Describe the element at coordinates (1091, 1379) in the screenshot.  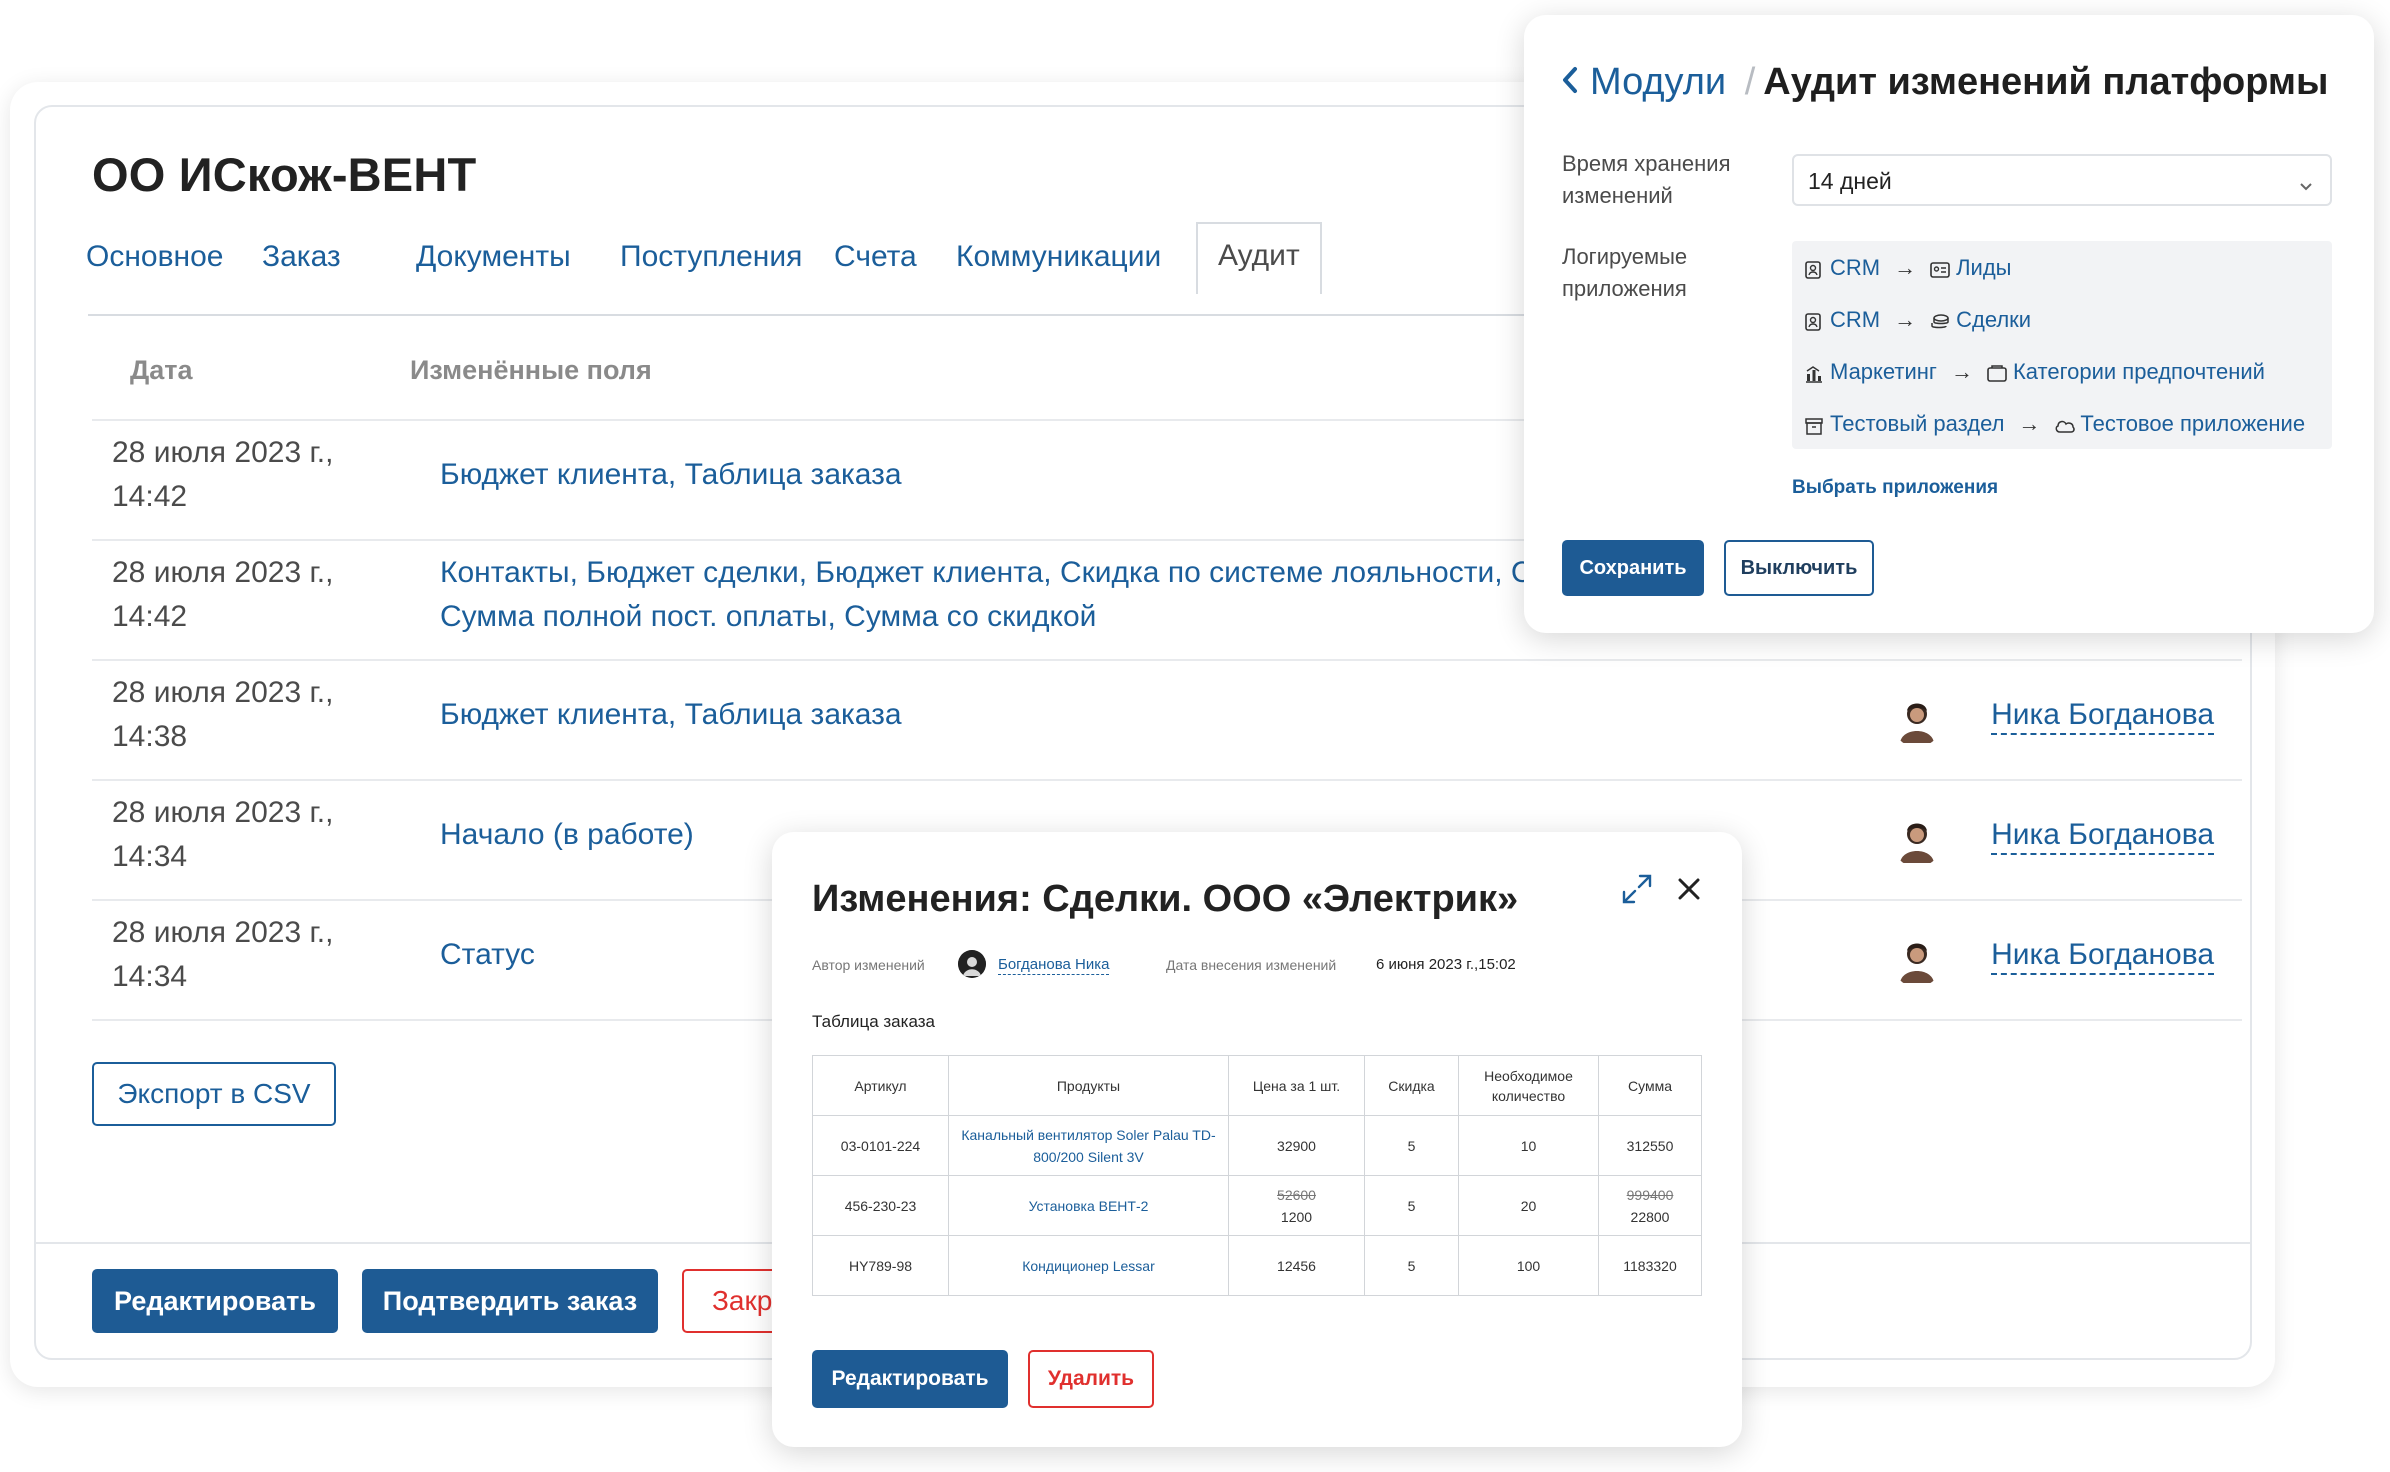
I see `dialog-delete-button: Удалить` at that location.